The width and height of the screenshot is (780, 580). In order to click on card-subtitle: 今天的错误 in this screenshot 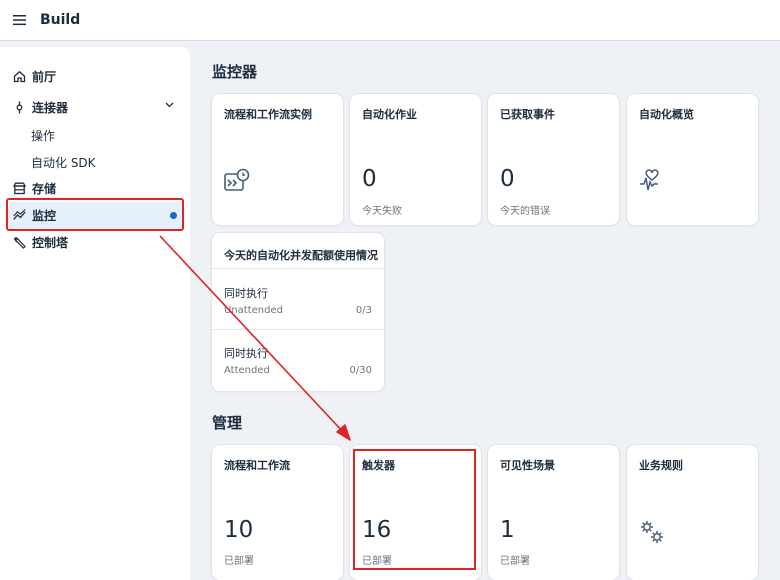, I will do `click(525, 211)`.